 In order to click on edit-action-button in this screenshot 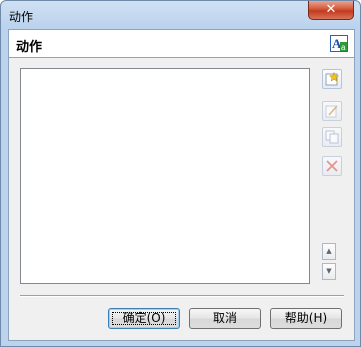, I will do `click(332, 111)`.